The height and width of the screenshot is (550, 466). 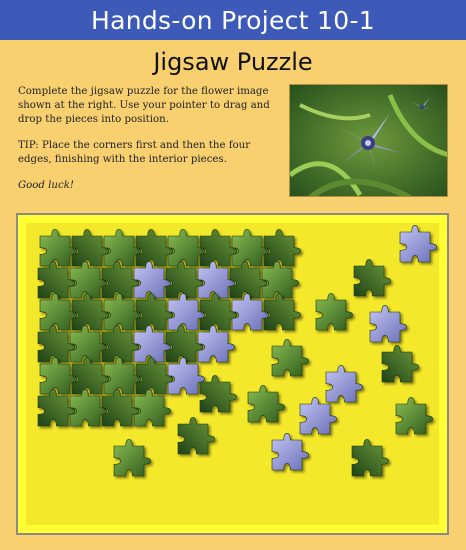 I want to click on page-title: Jigsaw Puzzle, so click(x=233, y=62).